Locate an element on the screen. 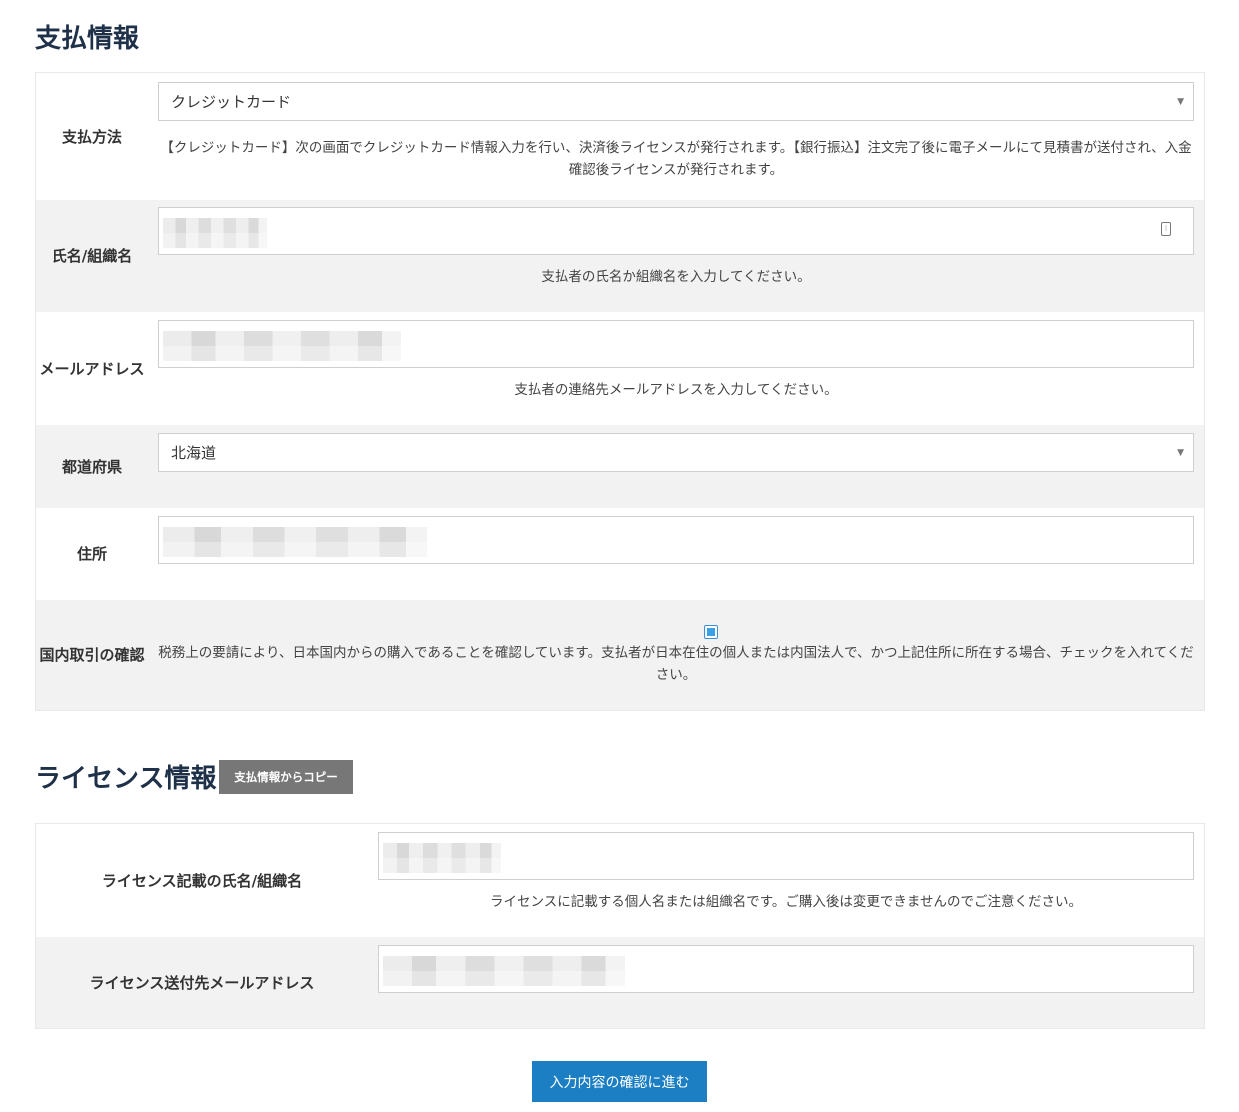 This screenshot has height=1112, width=1239. payment-section-title: 支払情報 is located at coordinates (87, 39).